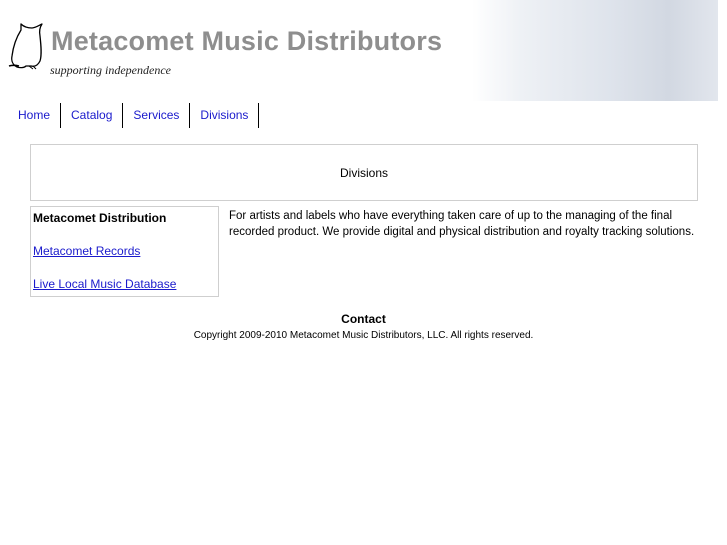 The height and width of the screenshot is (545, 727). Describe the element at coordinates (157, 115) in the screenshot. I see `nav-services-link: Services` at that location.